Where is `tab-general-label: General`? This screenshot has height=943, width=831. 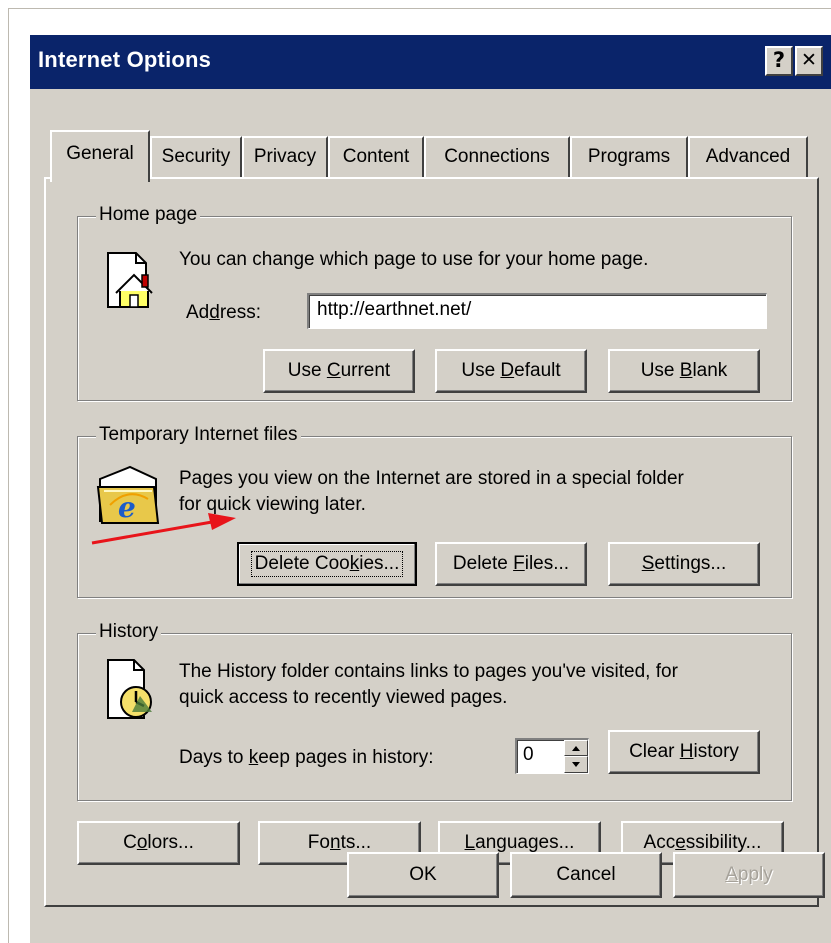 tab-general-label: General is located at coordinates (100, 153).